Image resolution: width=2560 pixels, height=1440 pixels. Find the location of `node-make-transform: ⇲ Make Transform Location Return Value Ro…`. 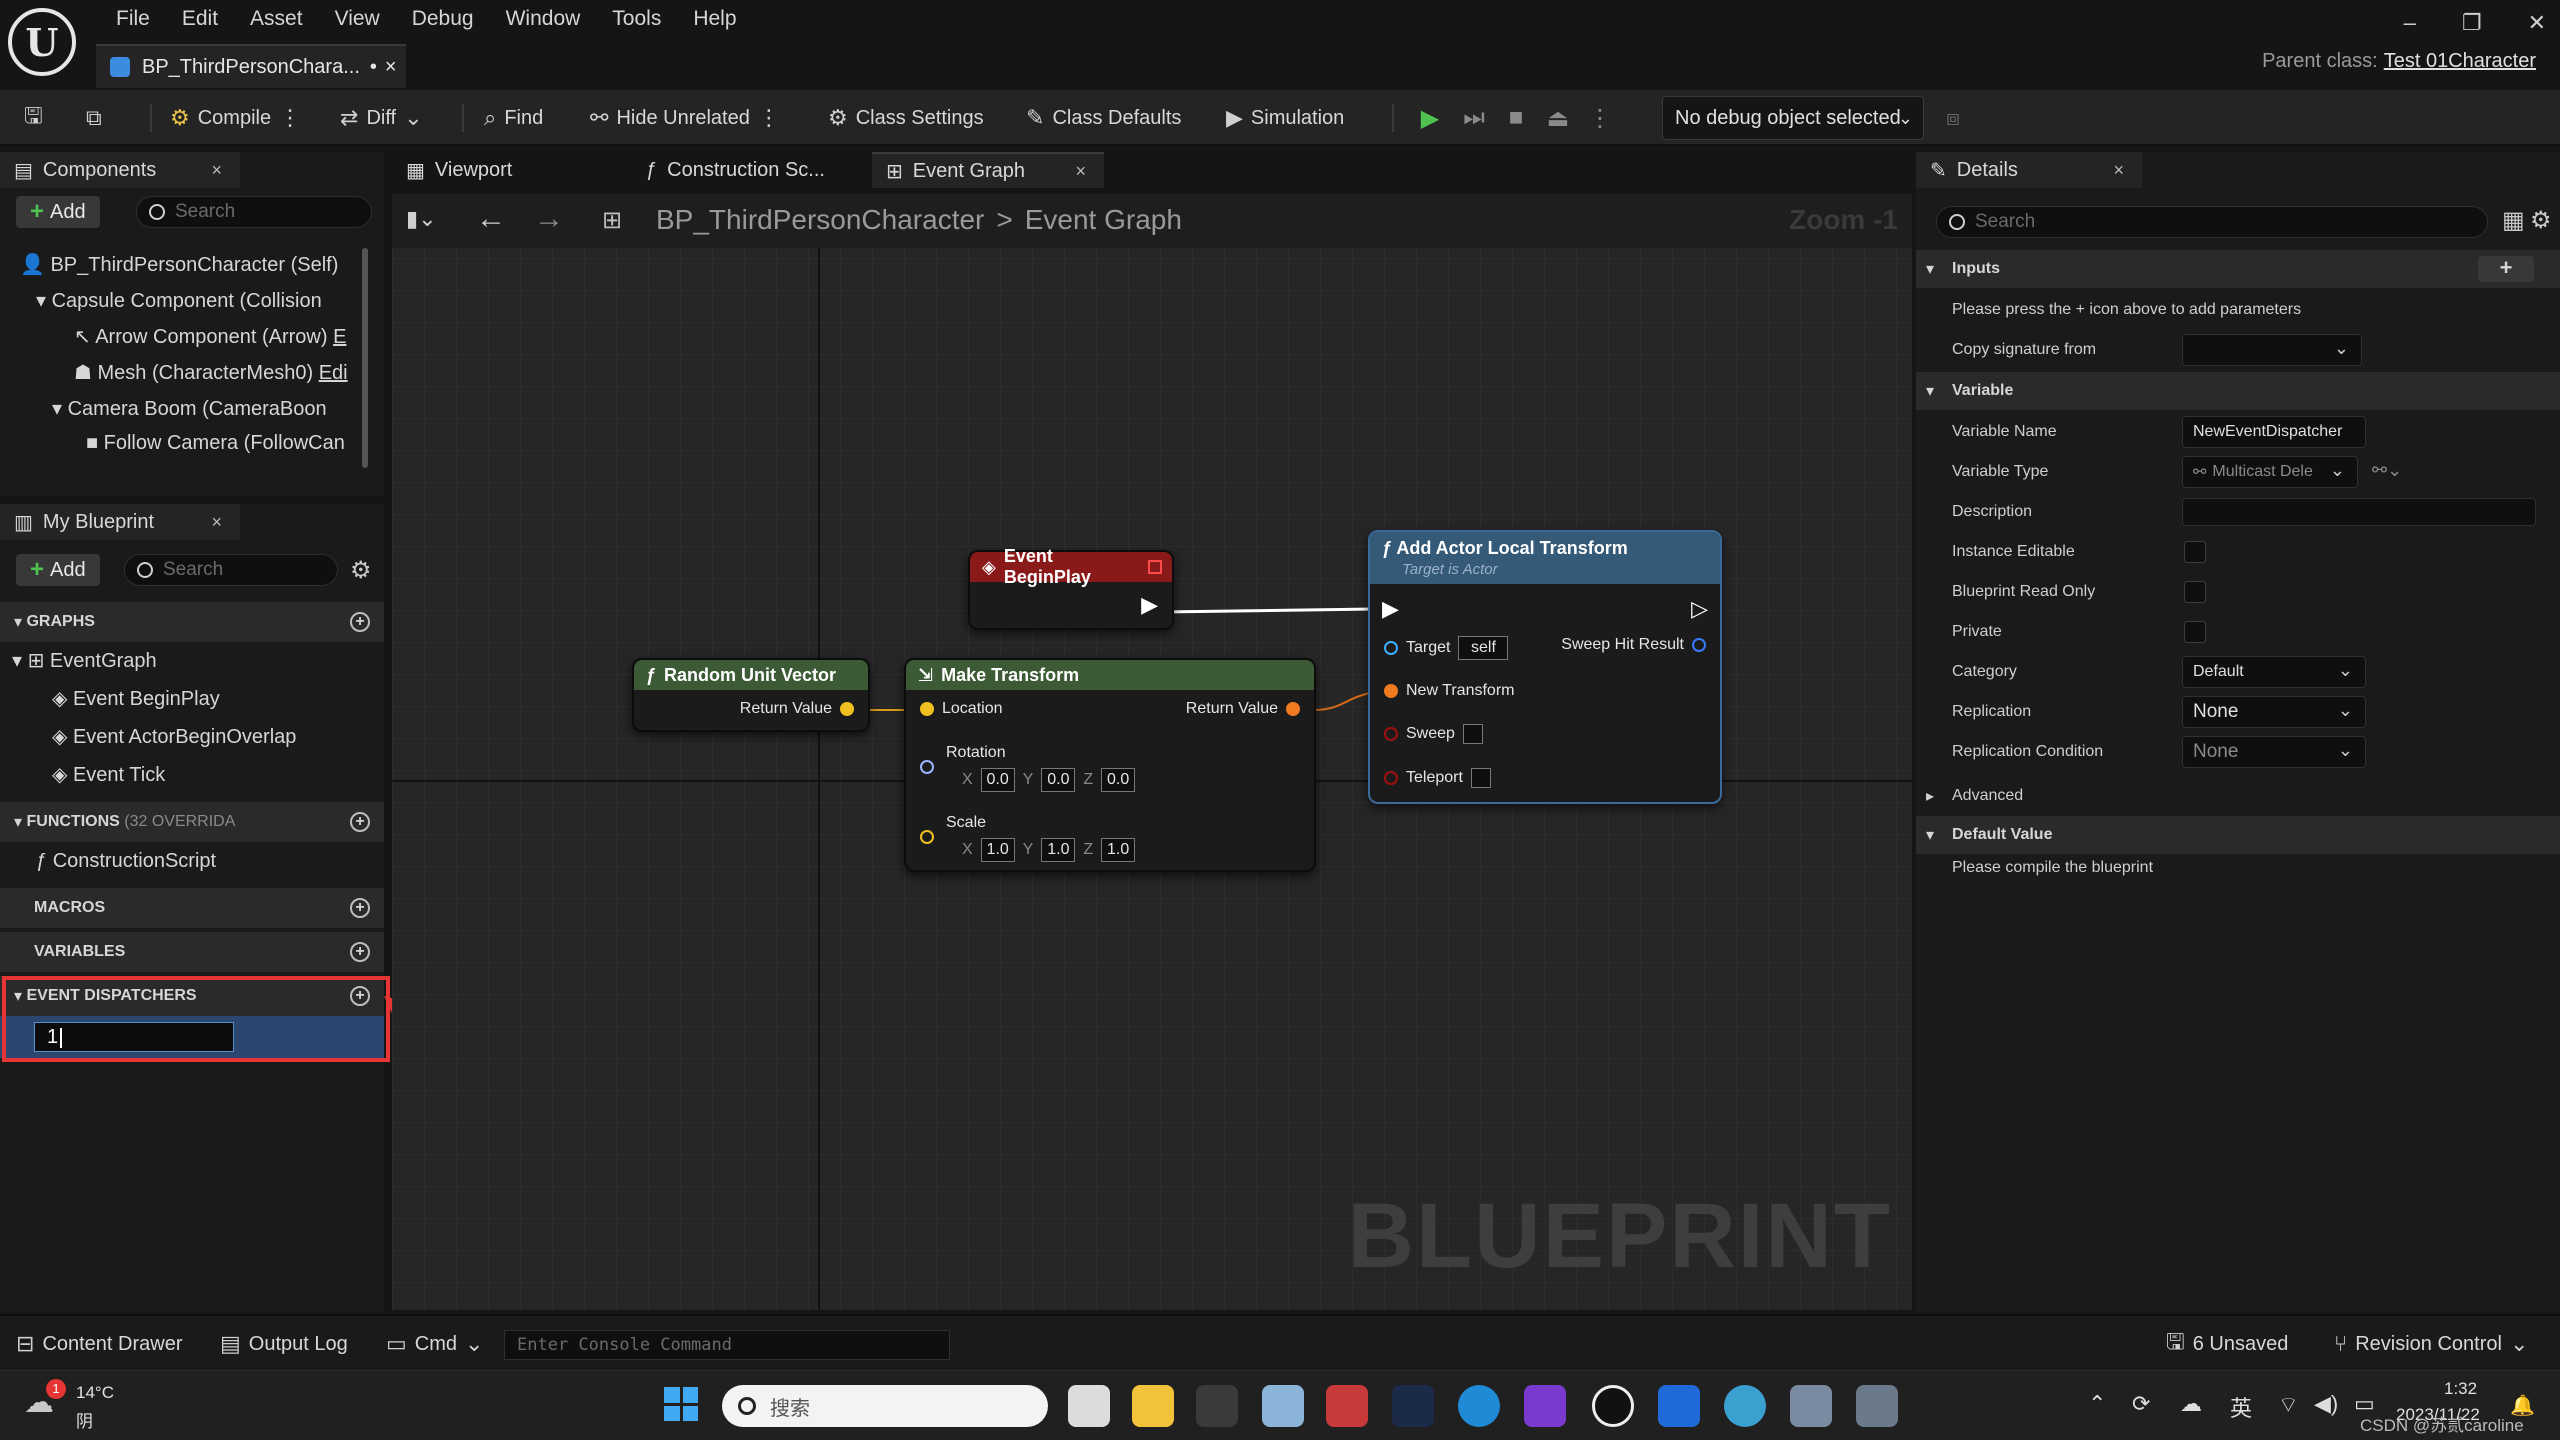

node-make-transform: ⇲ Make Transform Location Return Value Ro… is located at coordinates (1110, 765).